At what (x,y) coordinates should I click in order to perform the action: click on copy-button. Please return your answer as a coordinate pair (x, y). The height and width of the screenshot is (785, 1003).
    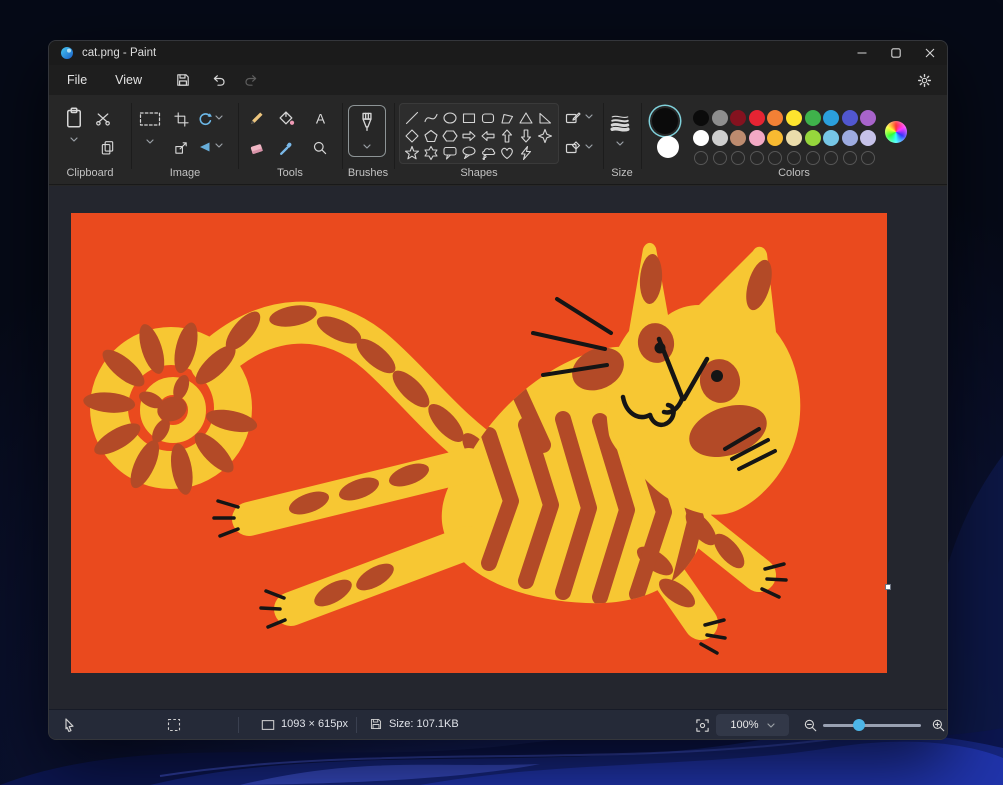
    Looking at the image, I should click on (107, 147).